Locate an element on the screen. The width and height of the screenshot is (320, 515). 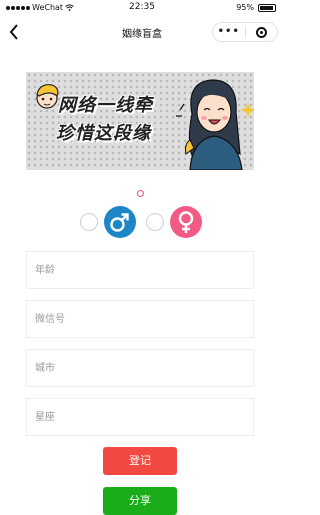
banner-line-2: 珍惜这段缘 is located at coordinates (103, 133).